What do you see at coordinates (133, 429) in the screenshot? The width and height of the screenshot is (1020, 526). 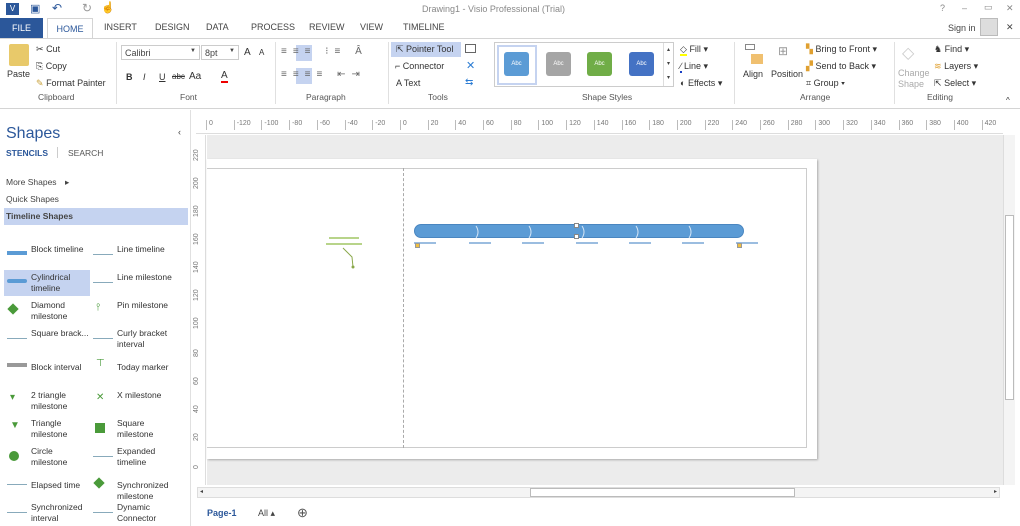 I see `stencil-shape-square: Square milestone` at bounding box center [133, 429].